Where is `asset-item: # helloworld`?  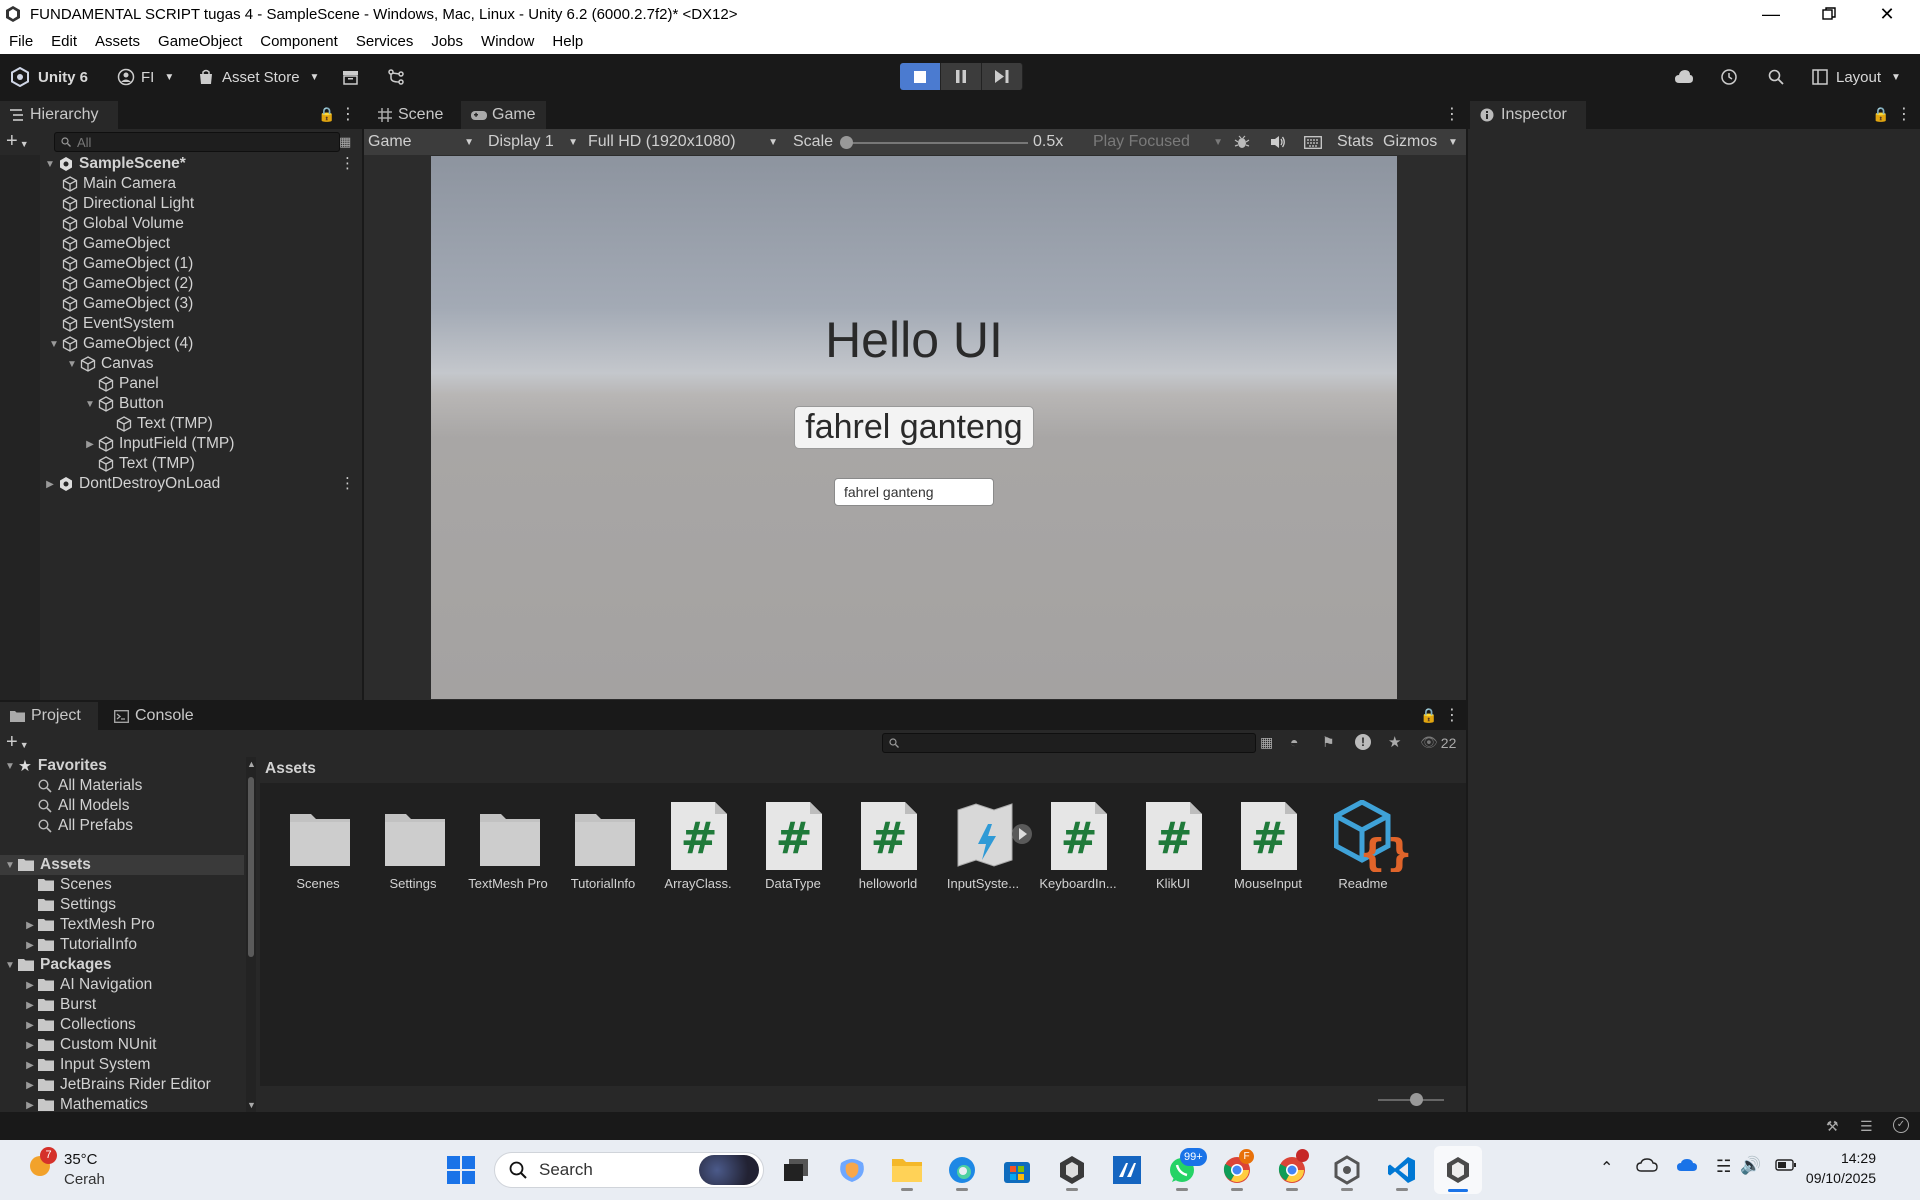
asset-item: # helloworld is located at coordinates (888, 845).